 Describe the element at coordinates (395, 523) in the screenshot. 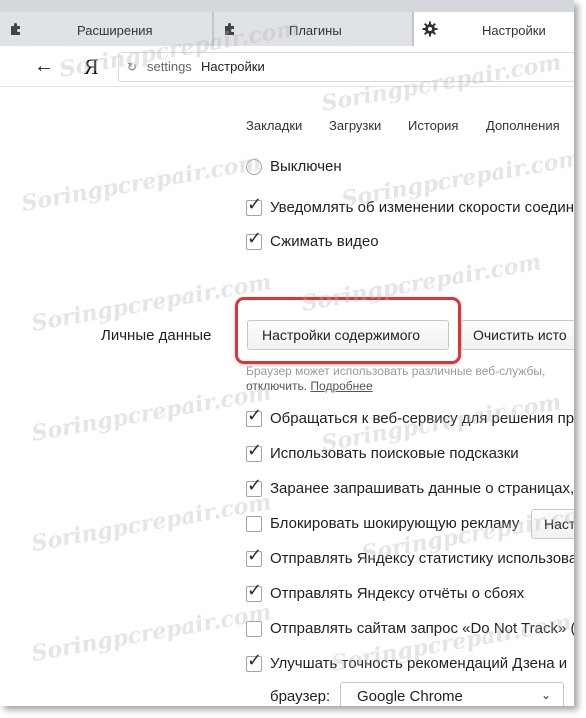

I see `privacy-option-label: Блокировать шокирующую рекламу` at that location.